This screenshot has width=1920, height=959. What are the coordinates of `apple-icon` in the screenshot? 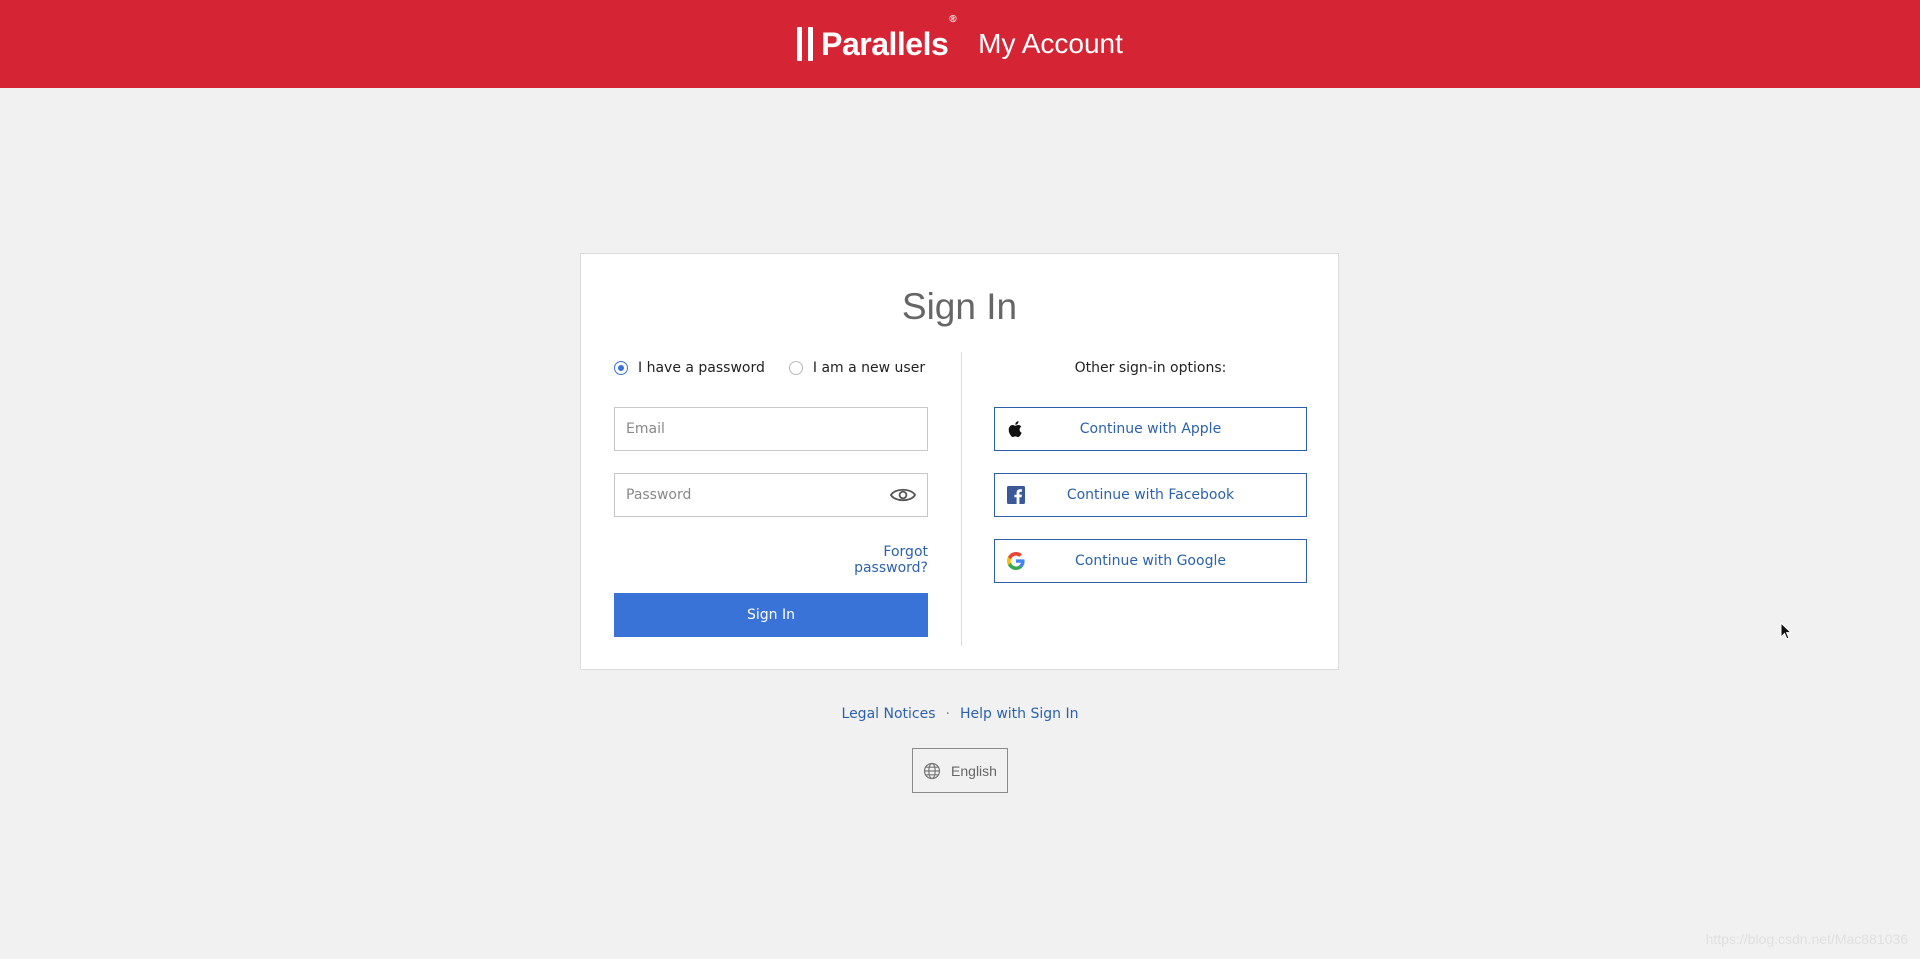 It's located at (1015, 429).